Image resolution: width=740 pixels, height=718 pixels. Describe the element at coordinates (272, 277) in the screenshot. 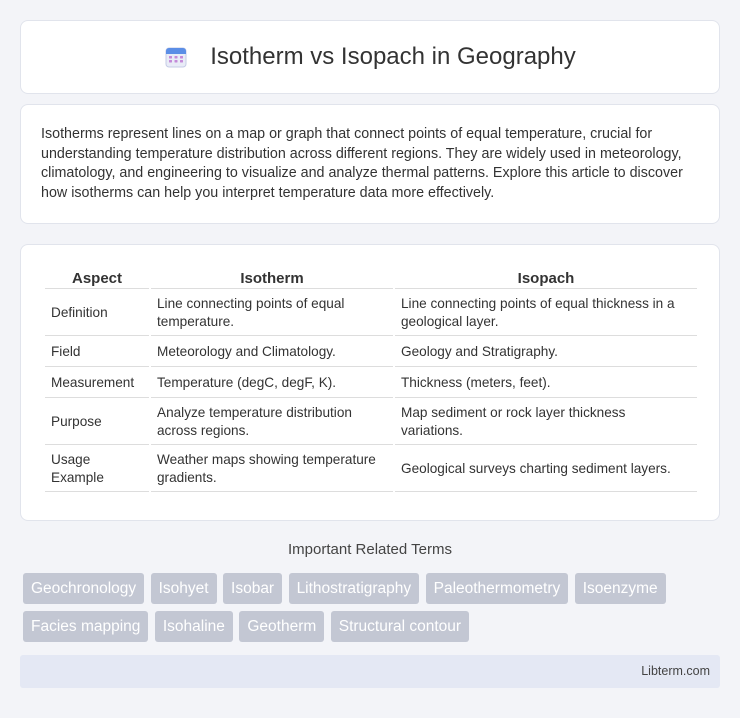

I see `column-header: Isotherm` at that location.